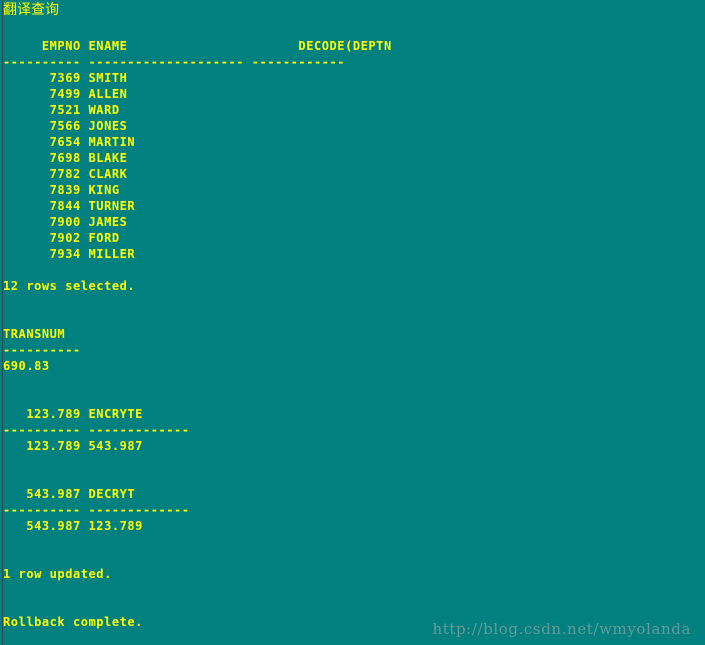  What do you see at coordinates (31, 10) in the screenshot?
I see `page-title: 翻译查询` at bounding box center [31, 10].